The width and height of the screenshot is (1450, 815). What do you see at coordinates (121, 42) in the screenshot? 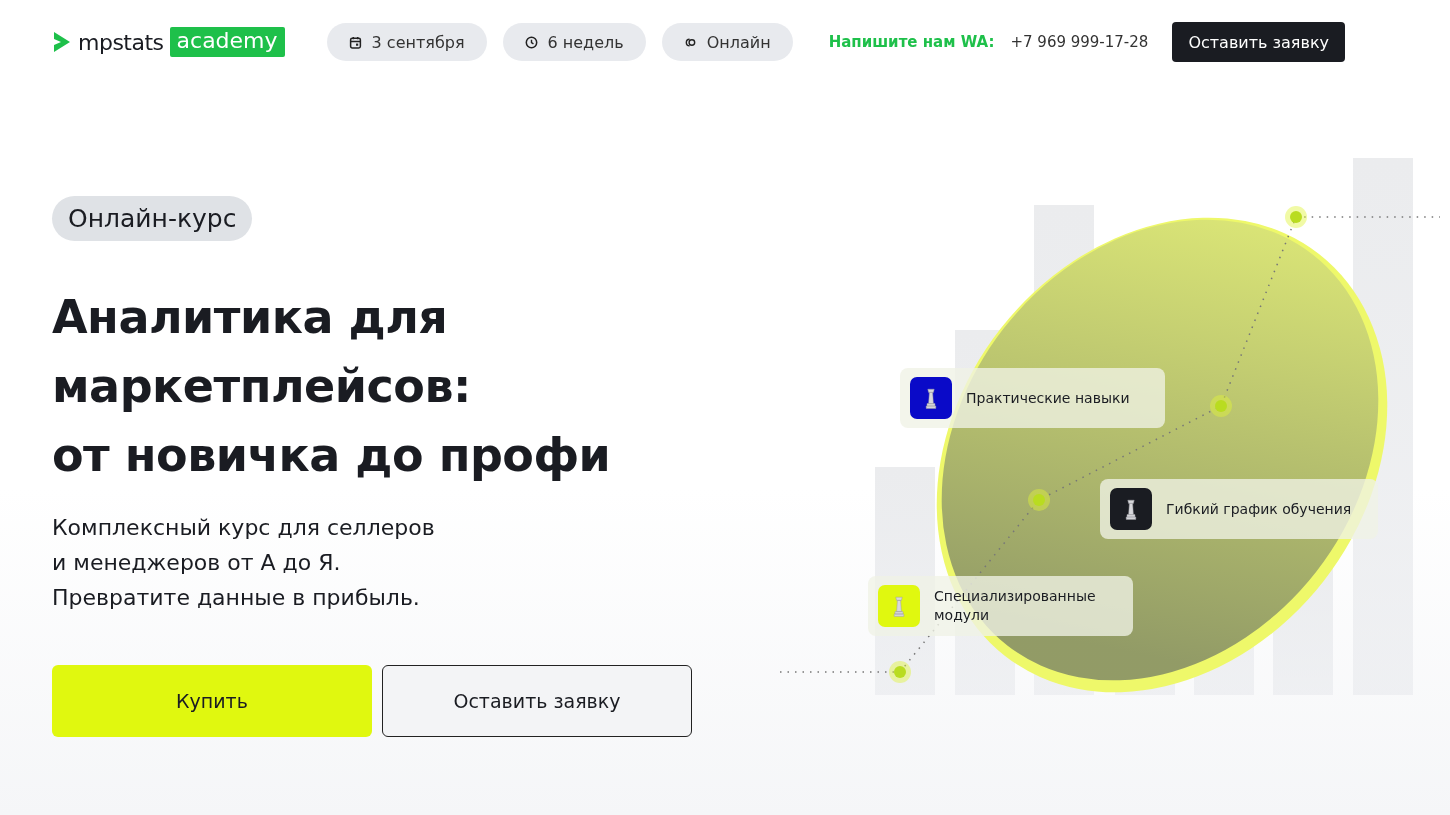
I see `logo-text: mpstats` at bounding box center [121, 42].